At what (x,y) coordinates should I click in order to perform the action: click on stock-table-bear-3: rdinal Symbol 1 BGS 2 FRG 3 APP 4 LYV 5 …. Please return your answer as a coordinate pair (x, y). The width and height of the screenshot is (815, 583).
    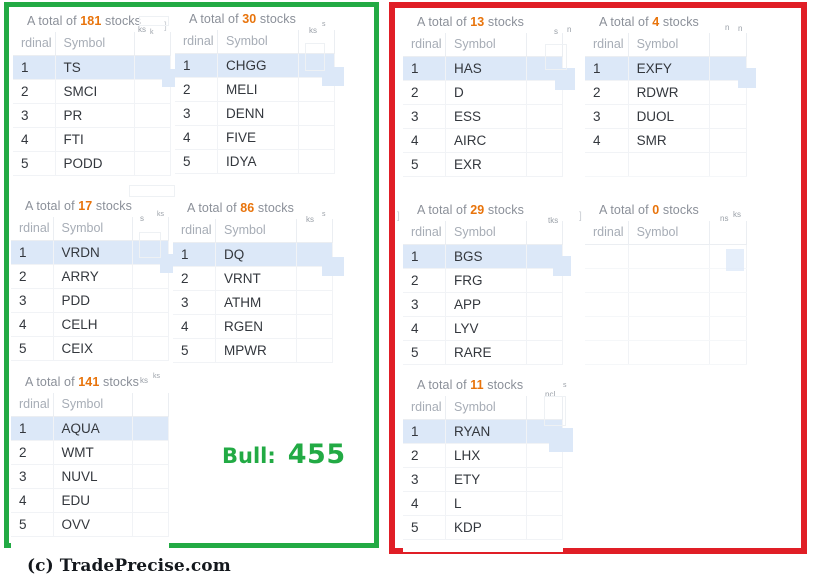
    Looking at the image, I should click on (483, 293).